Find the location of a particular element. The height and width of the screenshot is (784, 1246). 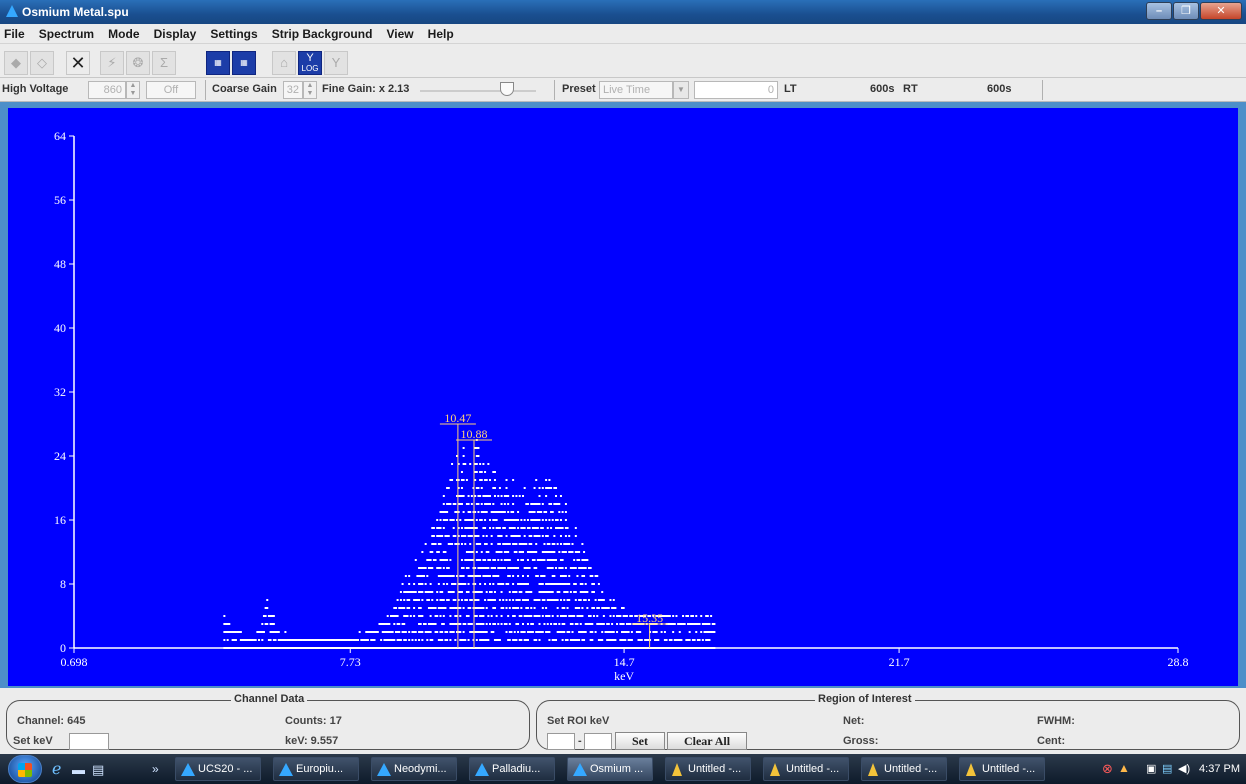

menu-view: View is located at coordinates (399, 32).